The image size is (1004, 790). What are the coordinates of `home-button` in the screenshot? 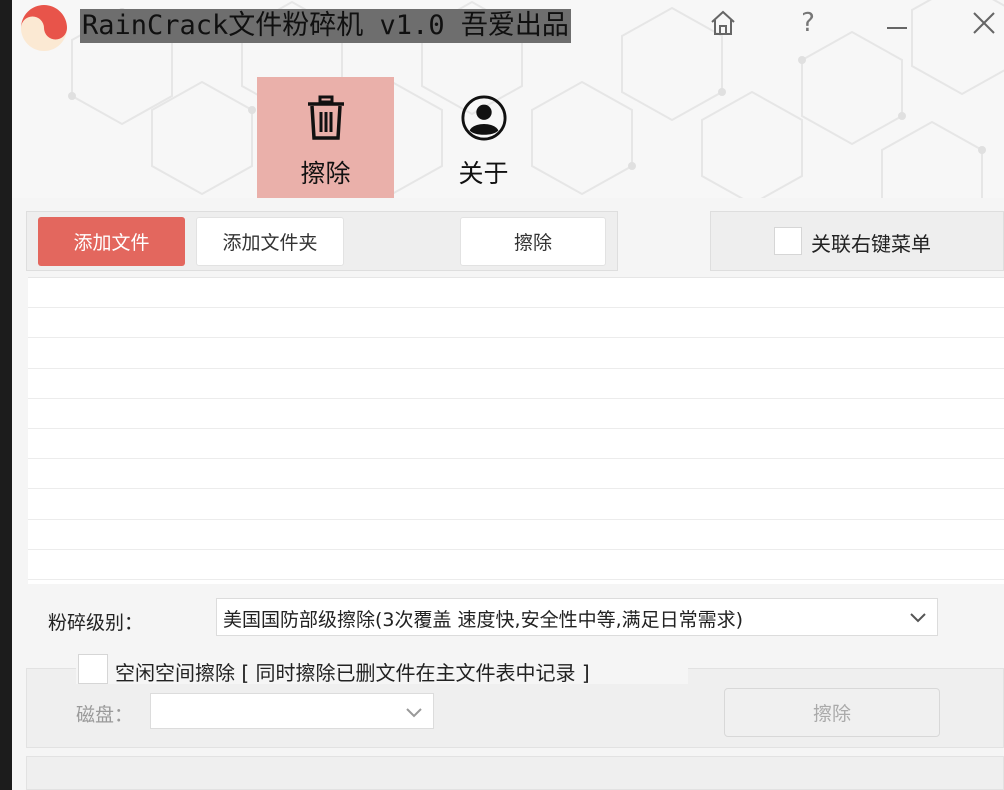 It's located at (723, 23).